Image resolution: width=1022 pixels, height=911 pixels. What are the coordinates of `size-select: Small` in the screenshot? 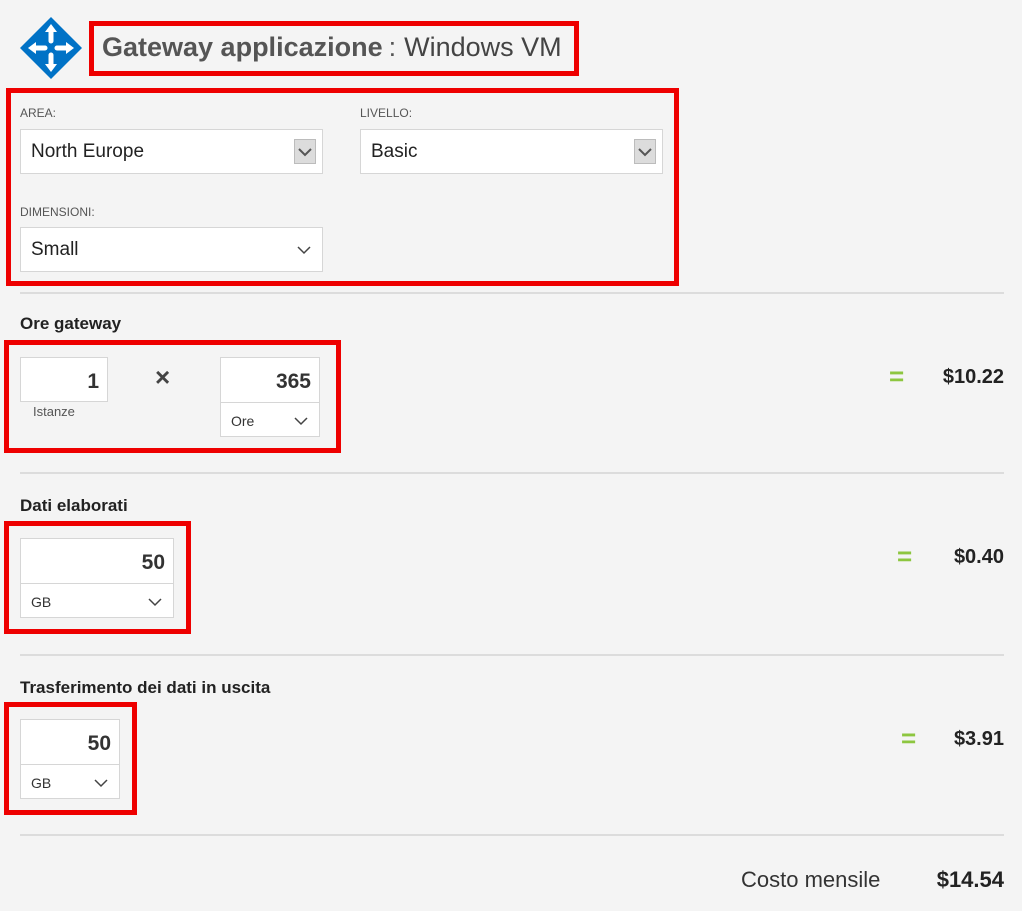 It's located at (171, 249).